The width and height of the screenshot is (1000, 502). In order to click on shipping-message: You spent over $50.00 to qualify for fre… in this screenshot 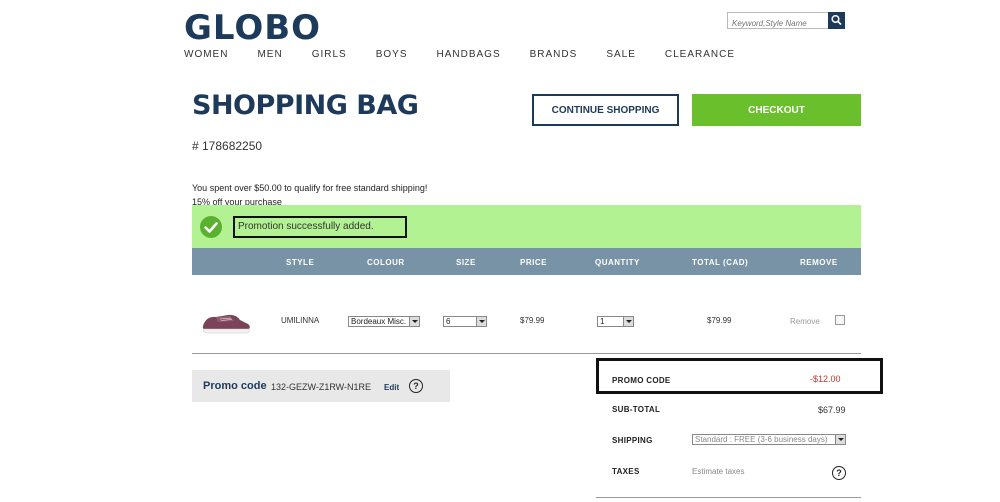, I will do `click(310, 188)`.